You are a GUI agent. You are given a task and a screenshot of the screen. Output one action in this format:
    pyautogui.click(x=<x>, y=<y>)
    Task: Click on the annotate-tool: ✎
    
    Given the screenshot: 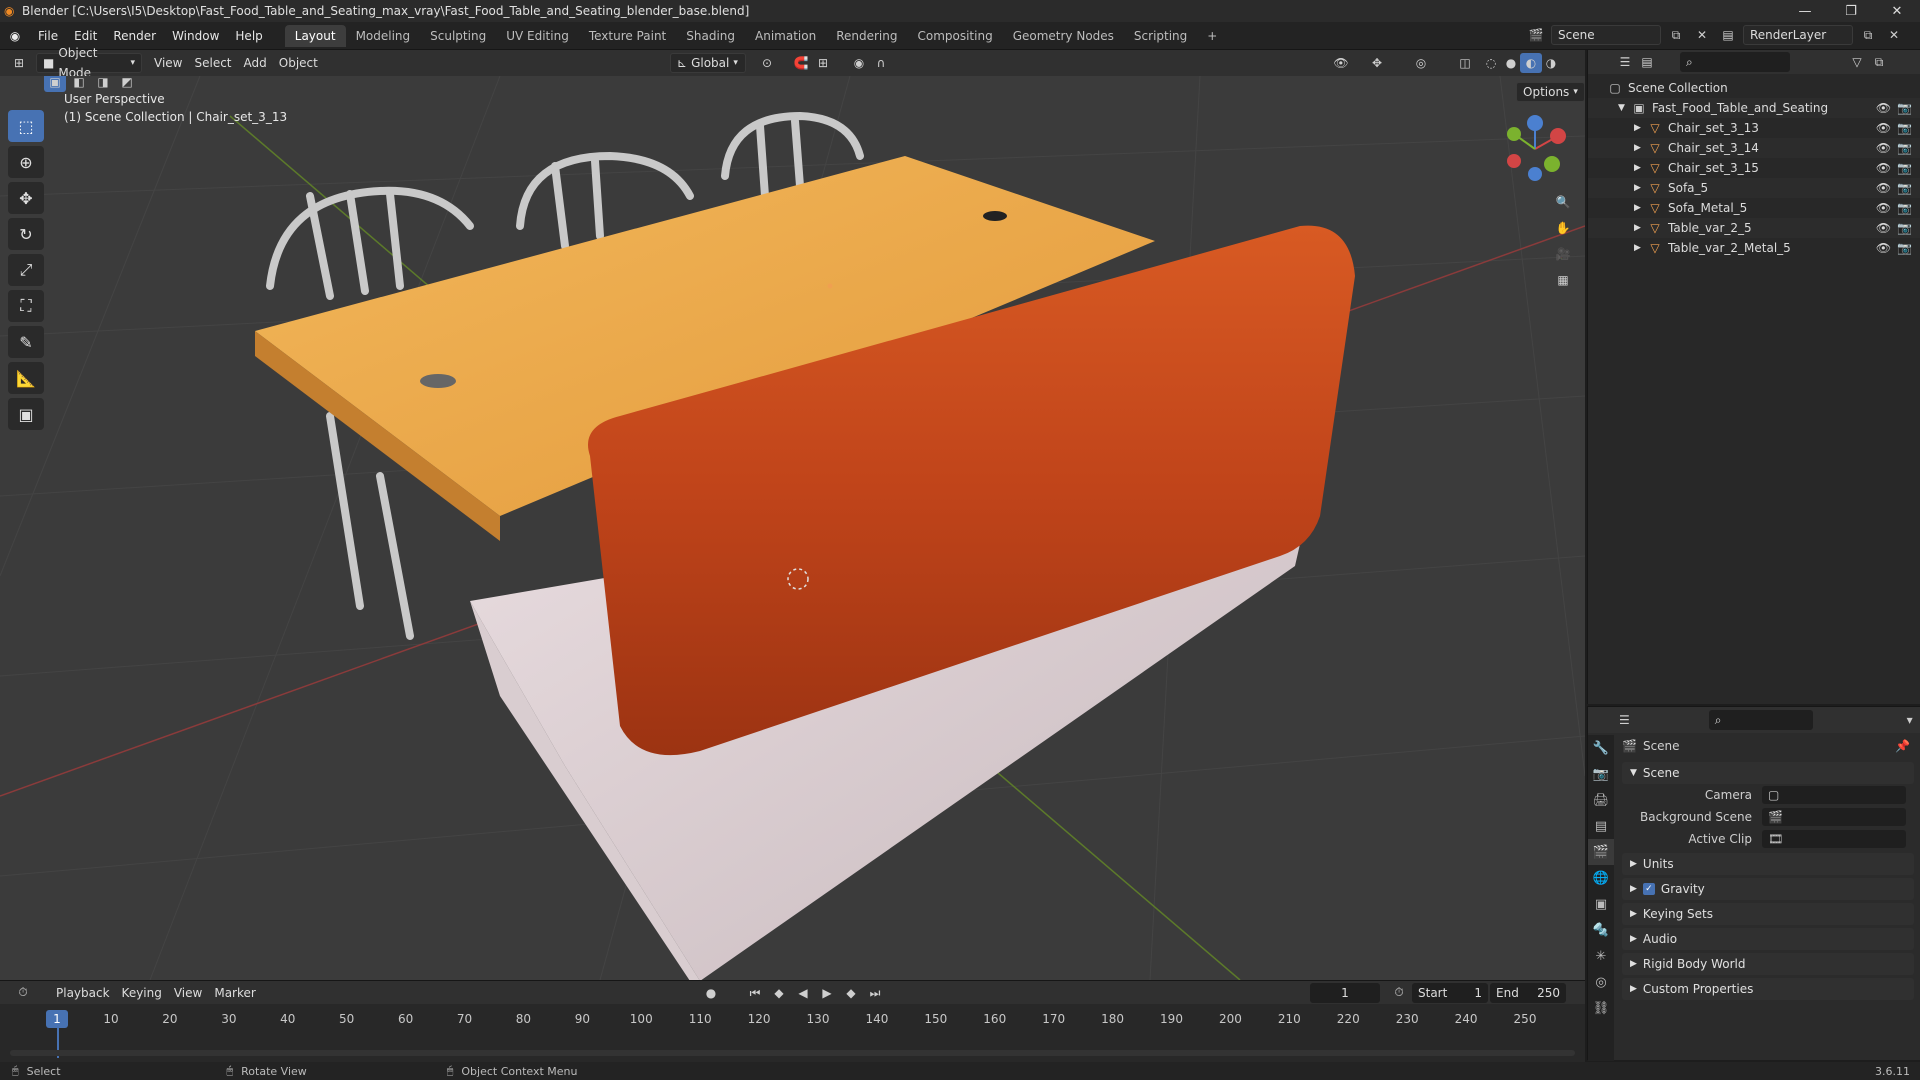 What is the action you would take?
    pyautogui.click(x=26, y=342)
    